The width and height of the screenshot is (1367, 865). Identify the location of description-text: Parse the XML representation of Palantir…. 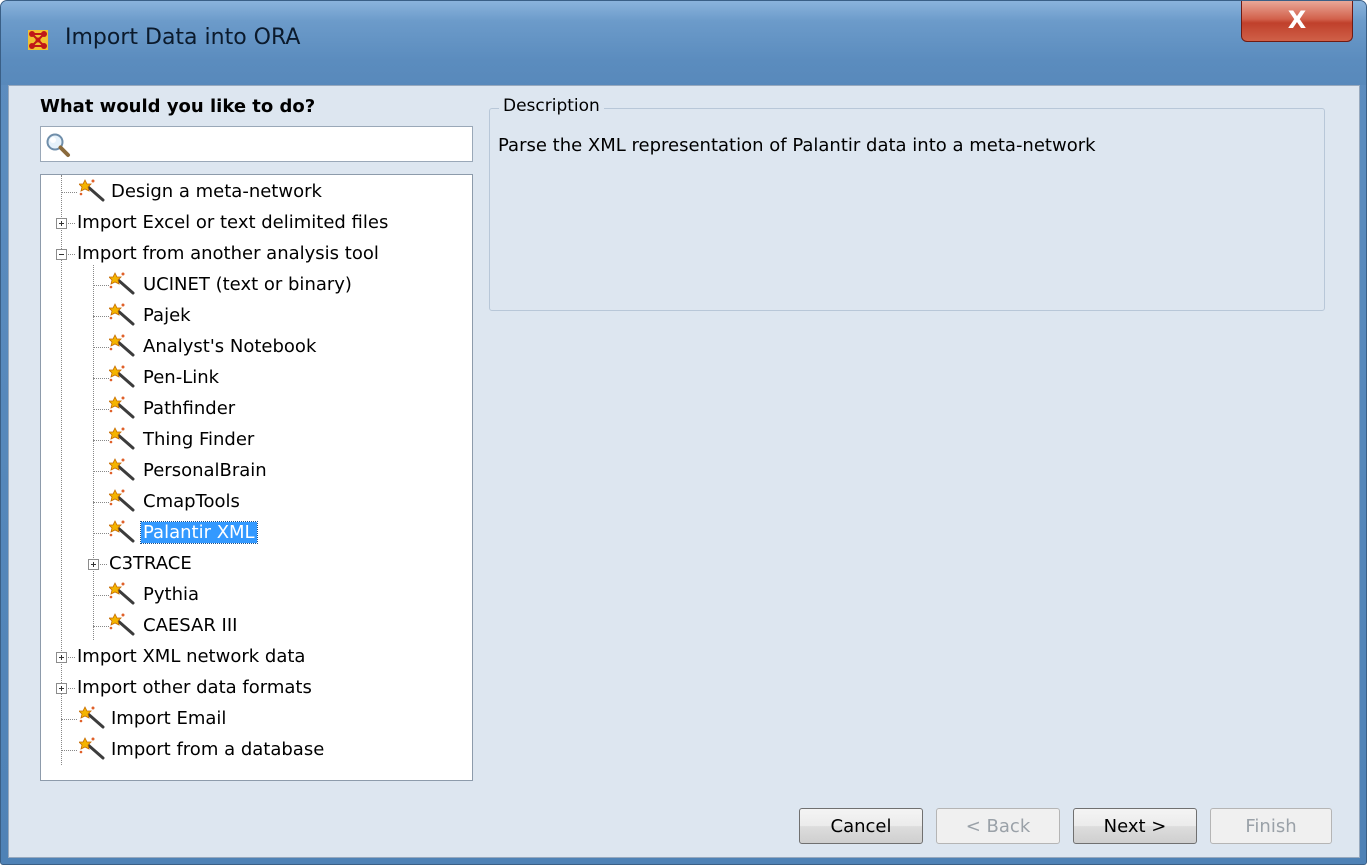
(797, 145).